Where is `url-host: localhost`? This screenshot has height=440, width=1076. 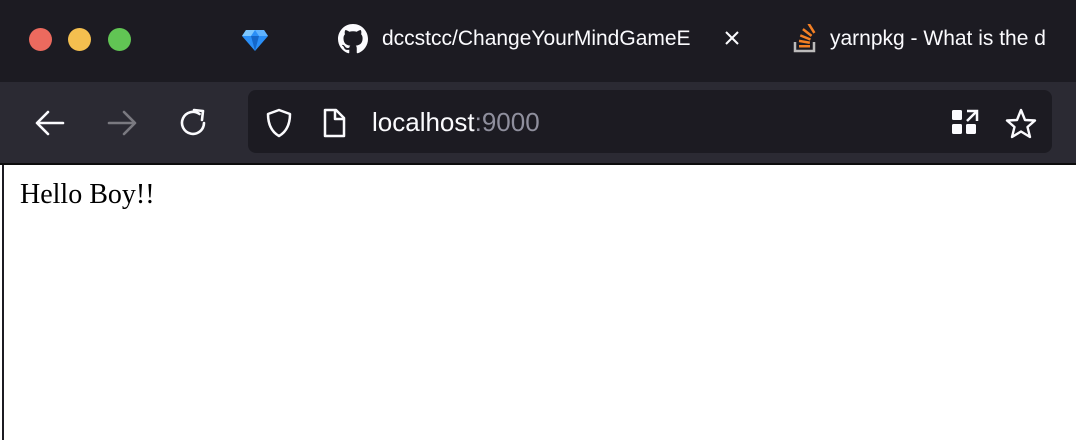 url-host: localhost is located at coordinates (423, 122).